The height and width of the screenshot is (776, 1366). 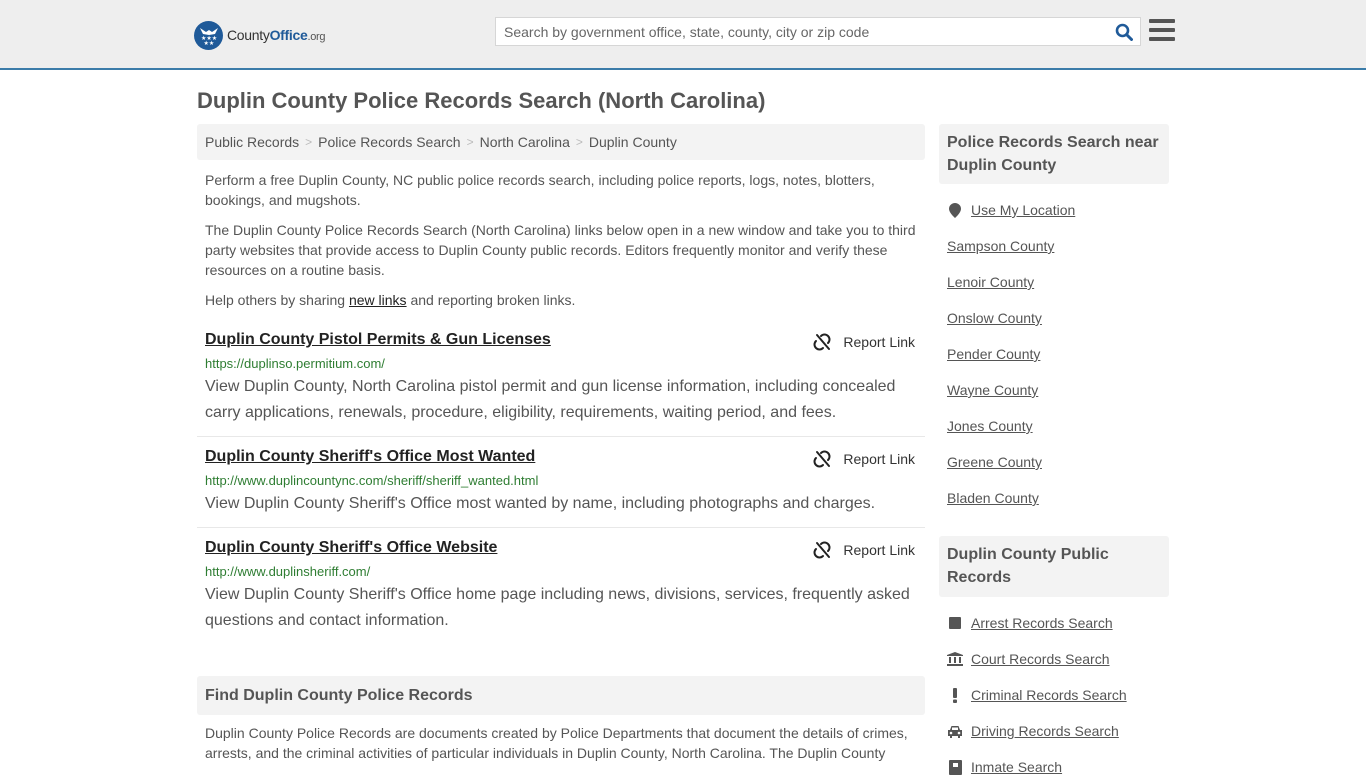 What do you see at coordinates (1011, 210) in the screenshot?
I see `use-my-location-link: Use My Location` at bounding box center [1011, 210].